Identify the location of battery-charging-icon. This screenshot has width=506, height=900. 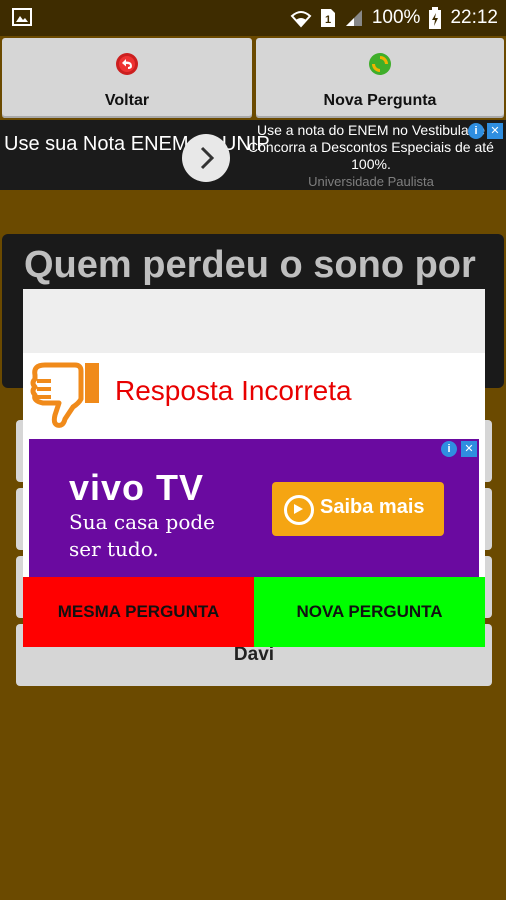
(435, 18).